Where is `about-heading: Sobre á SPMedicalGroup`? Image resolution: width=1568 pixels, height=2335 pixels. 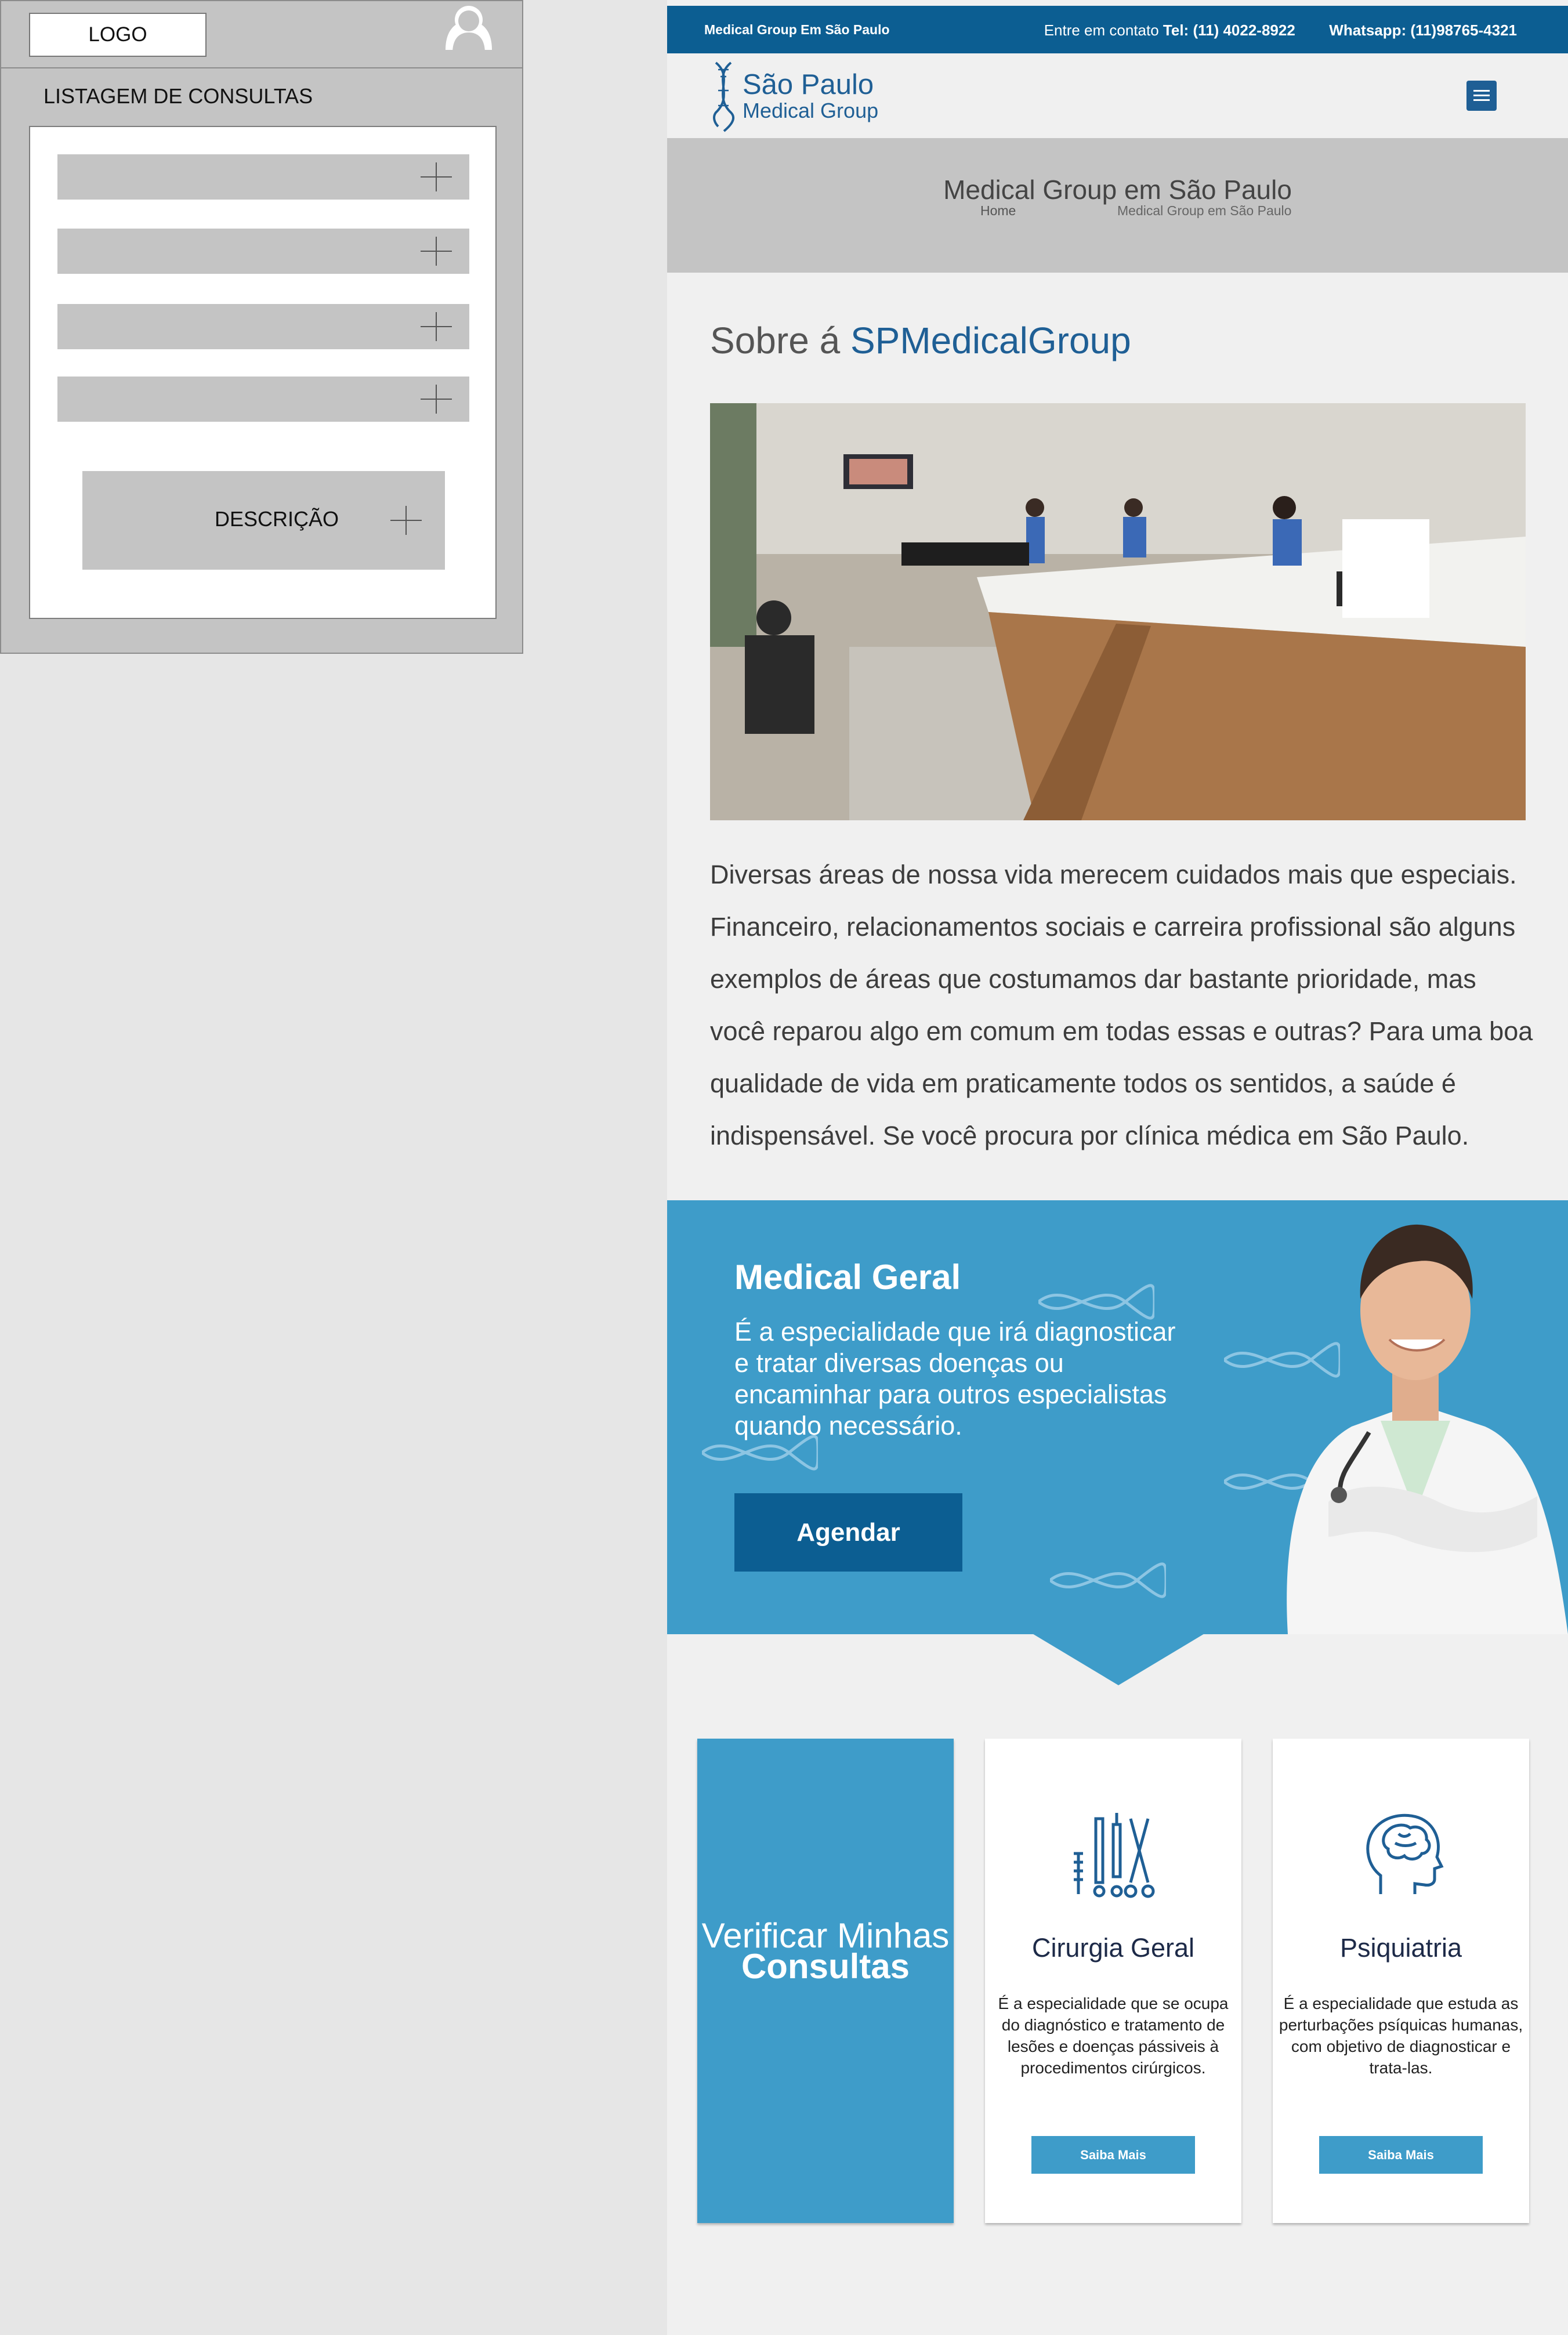
about-heading: Sobre á SPMedicalGroup is located at coordinates (920, 340).